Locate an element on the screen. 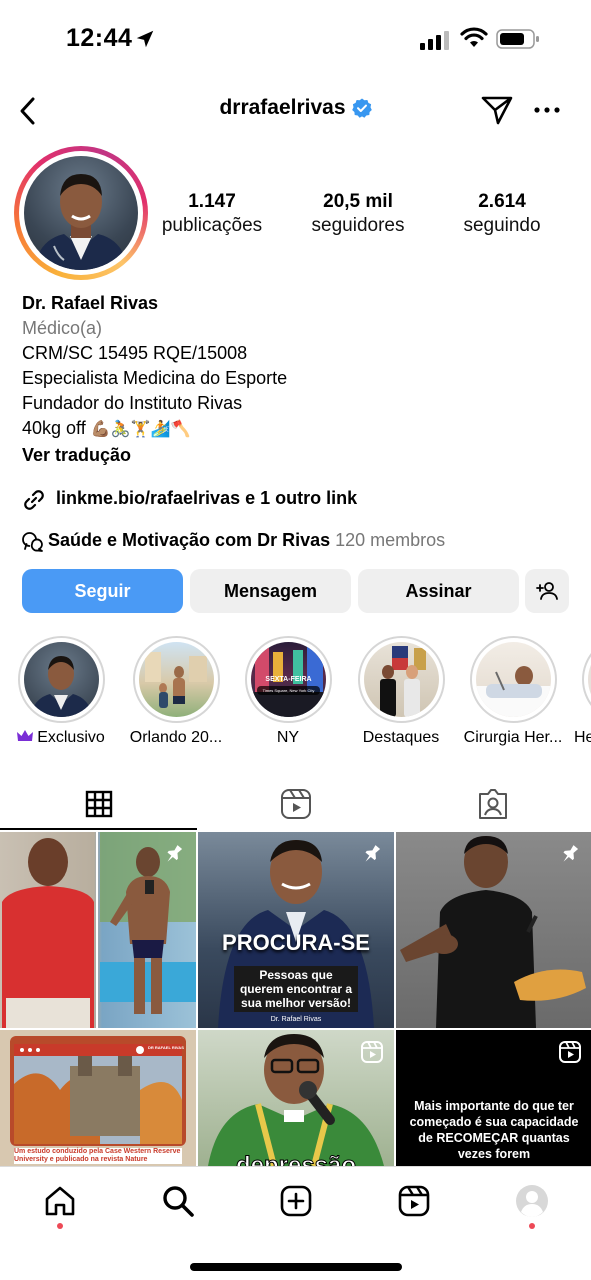 This screenshot has width=591, height=1280. following-count: 2.614 is located at coordinates (502, 201).